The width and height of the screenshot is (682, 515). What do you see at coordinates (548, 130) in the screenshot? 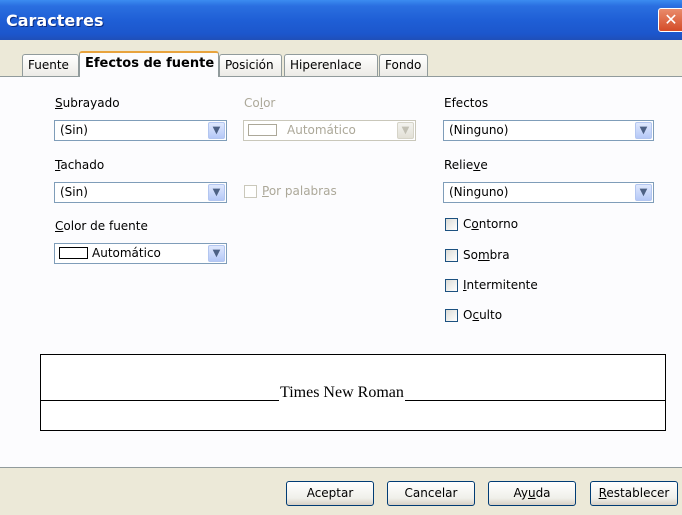
I see `effects-select: (Ninguno) ▼` at bounding box center [548, 130].